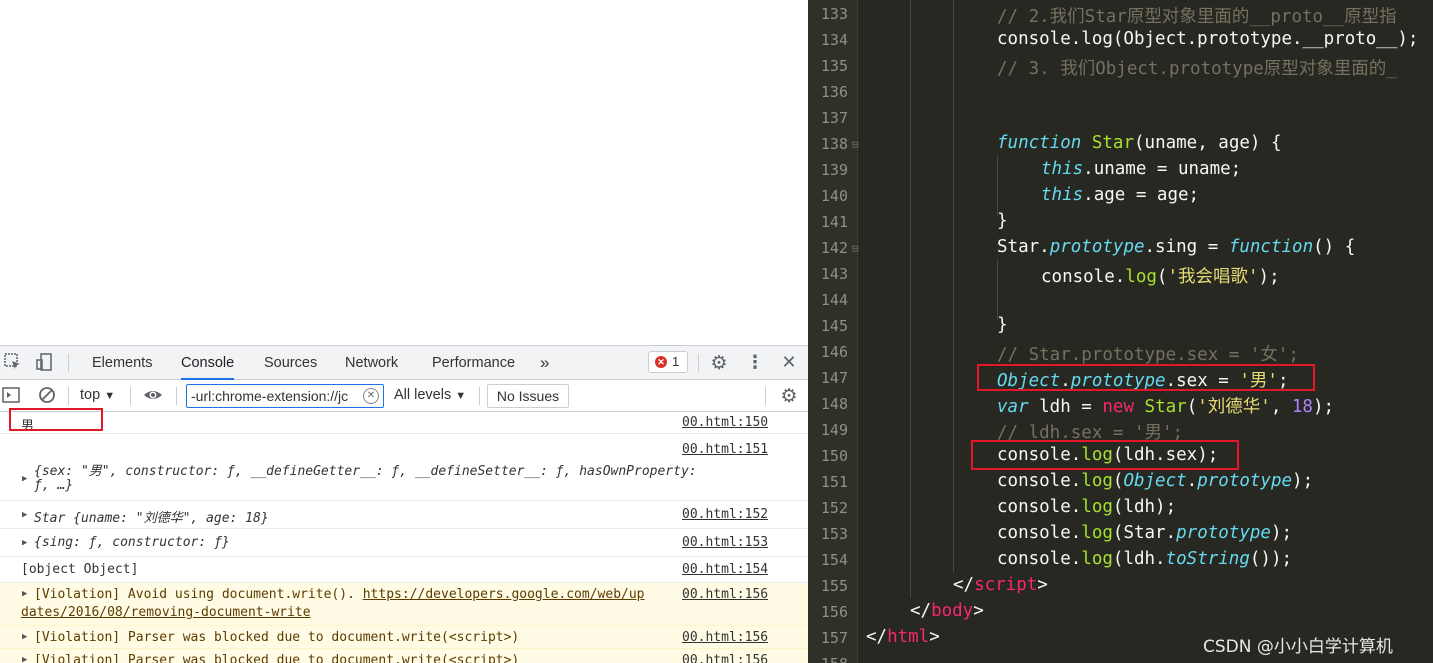 The width and height of the screenshot is (1433, 663). Describe the element at coordinates (1086, 507) in the screenshot. I see `code-line-152: console.log(ldh);` at that location.